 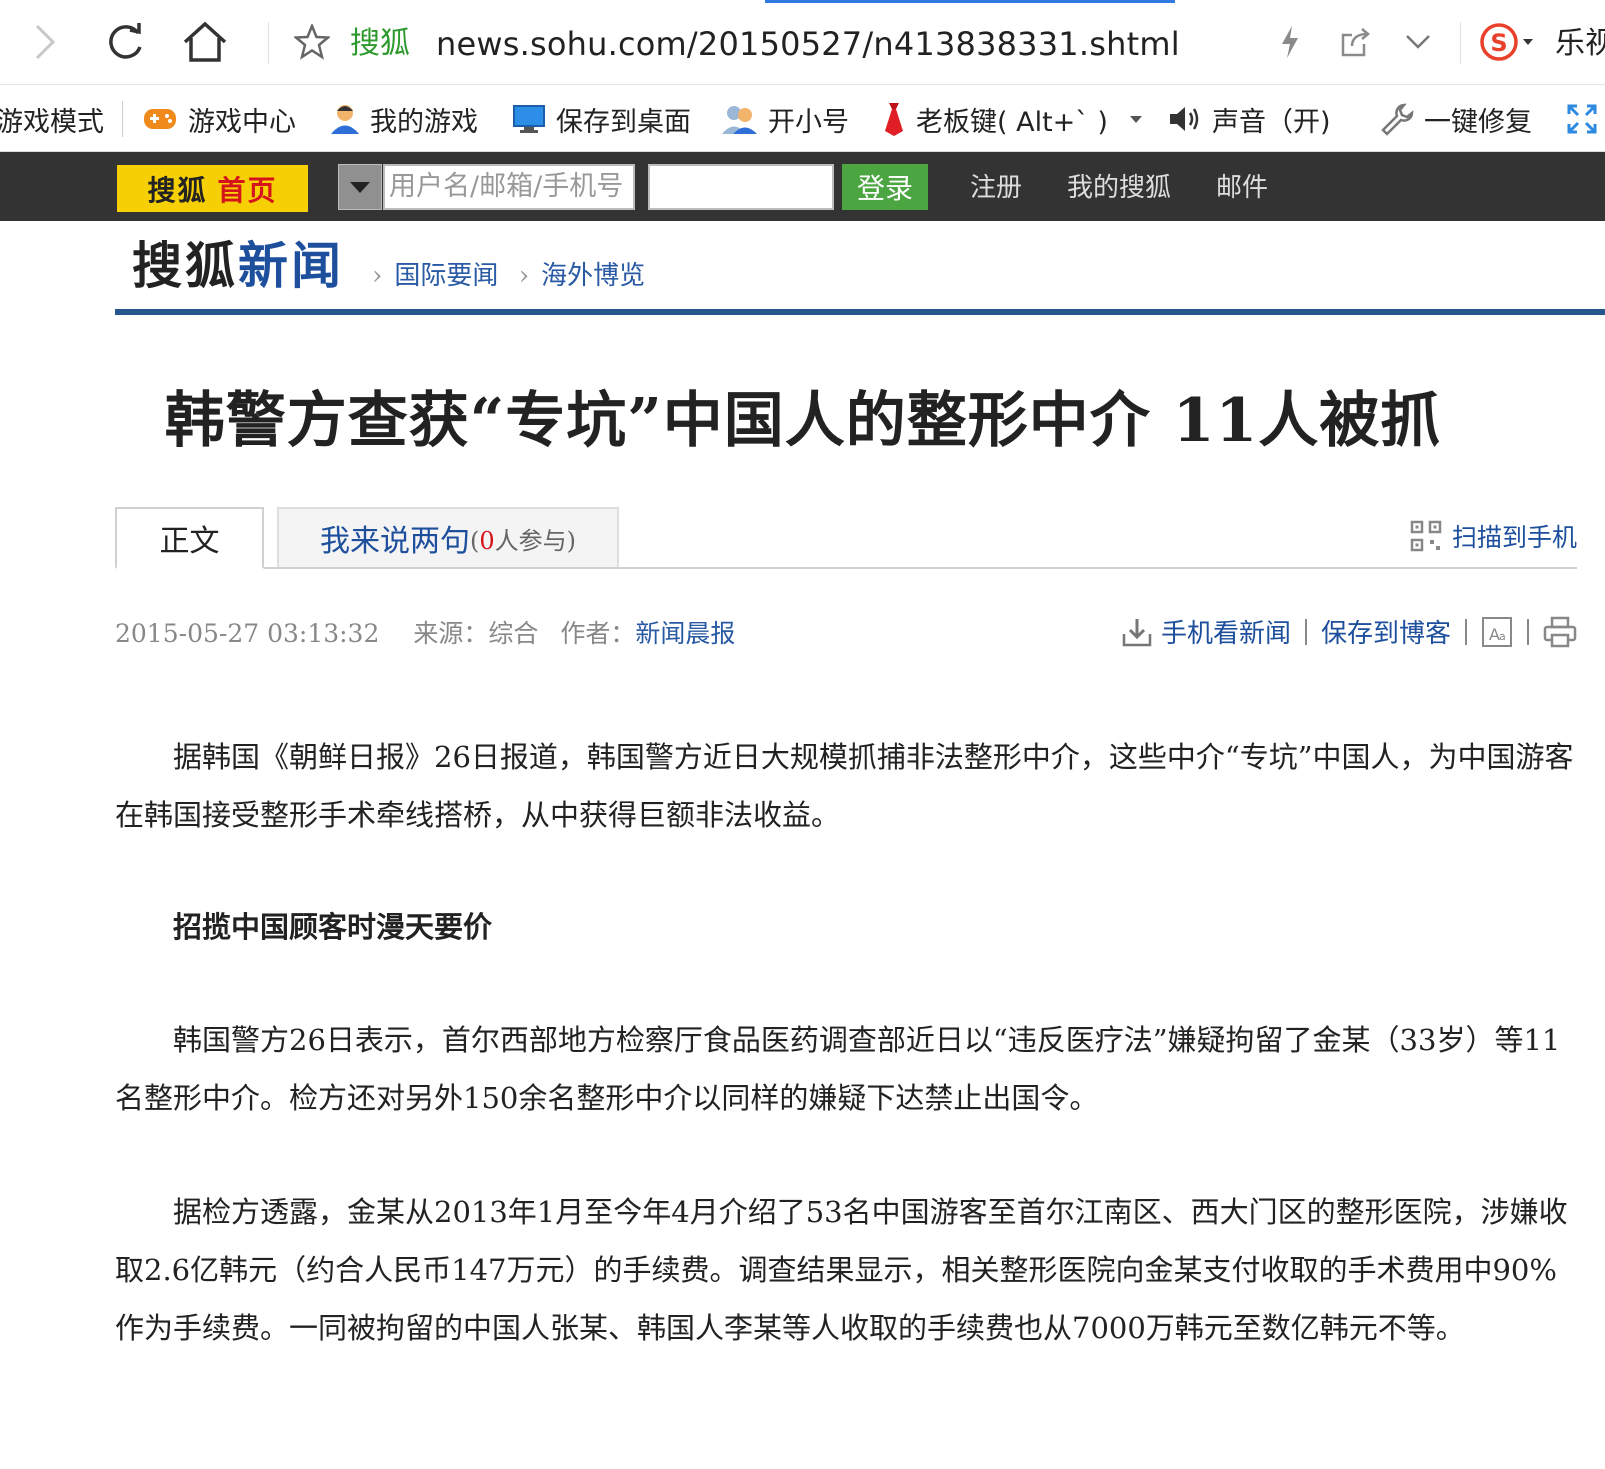 I want to click on author-label: 作者：, so click(x=598, y=633).